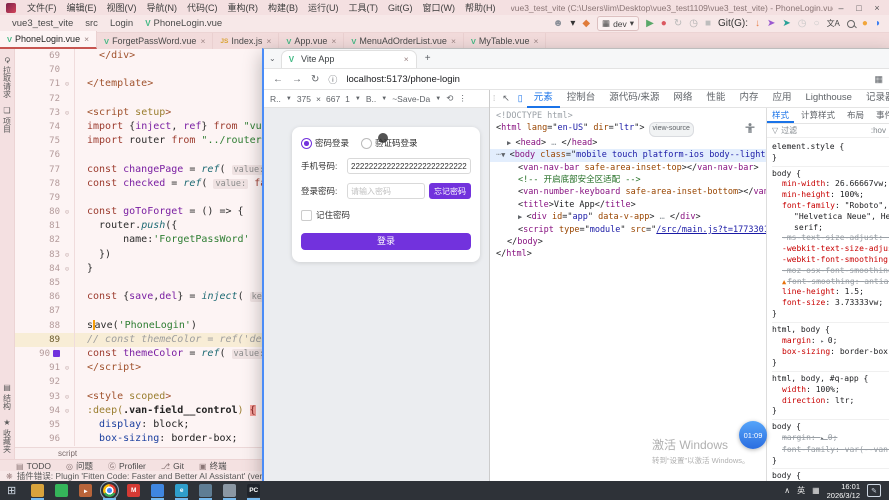  I want to click on css-property: font-size: 3.73333vw;, so click(830, 303).